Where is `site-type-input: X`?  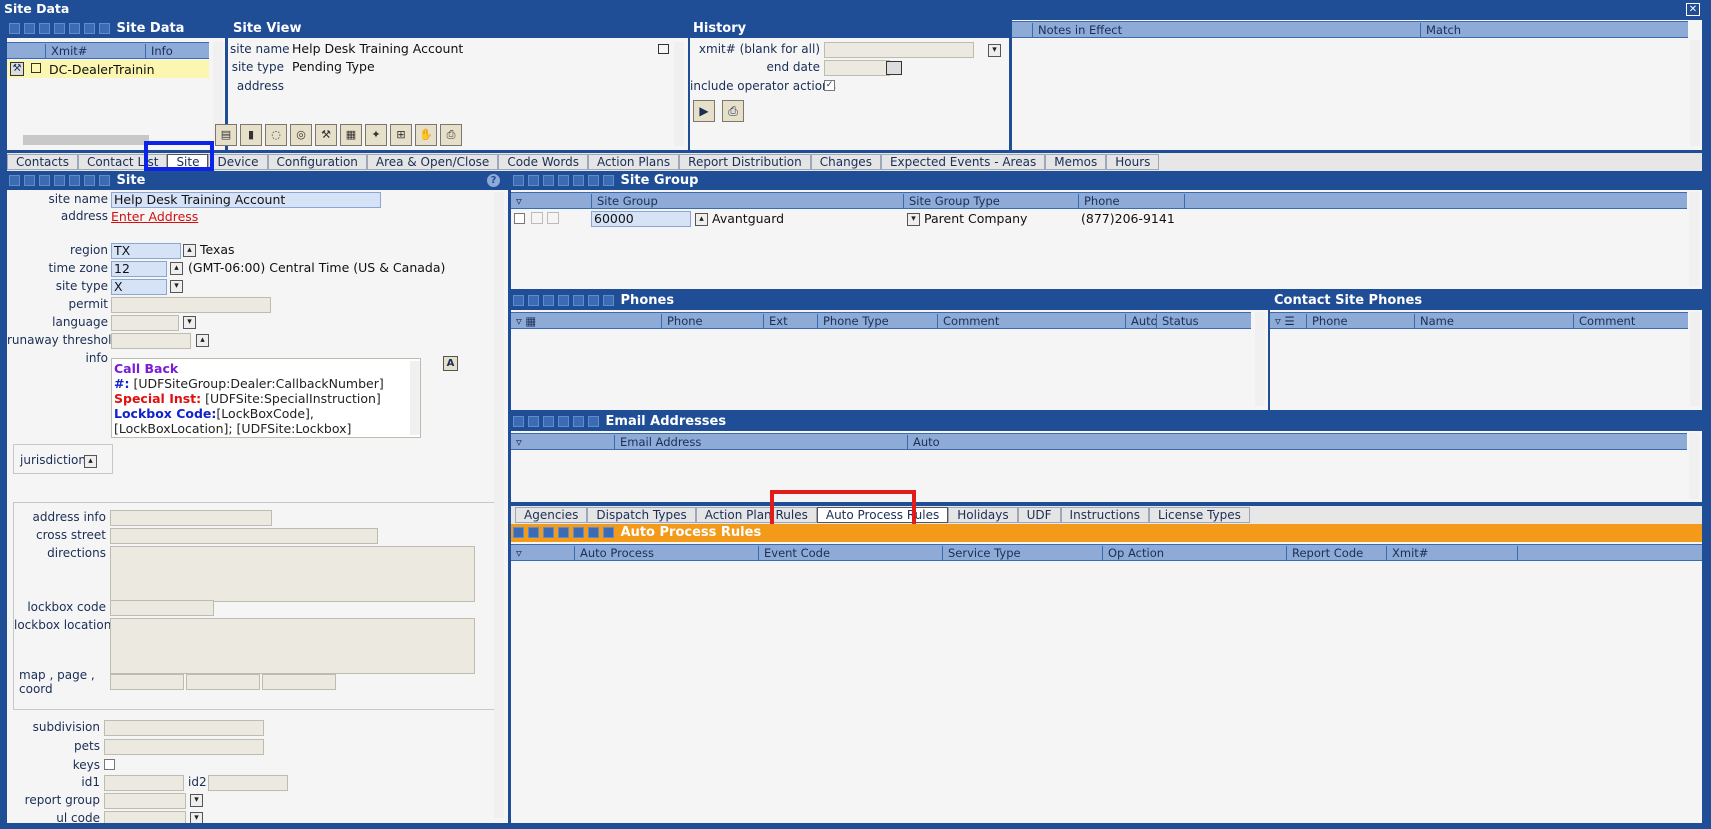 site-type-input: X is located at coordinates (139, 287).